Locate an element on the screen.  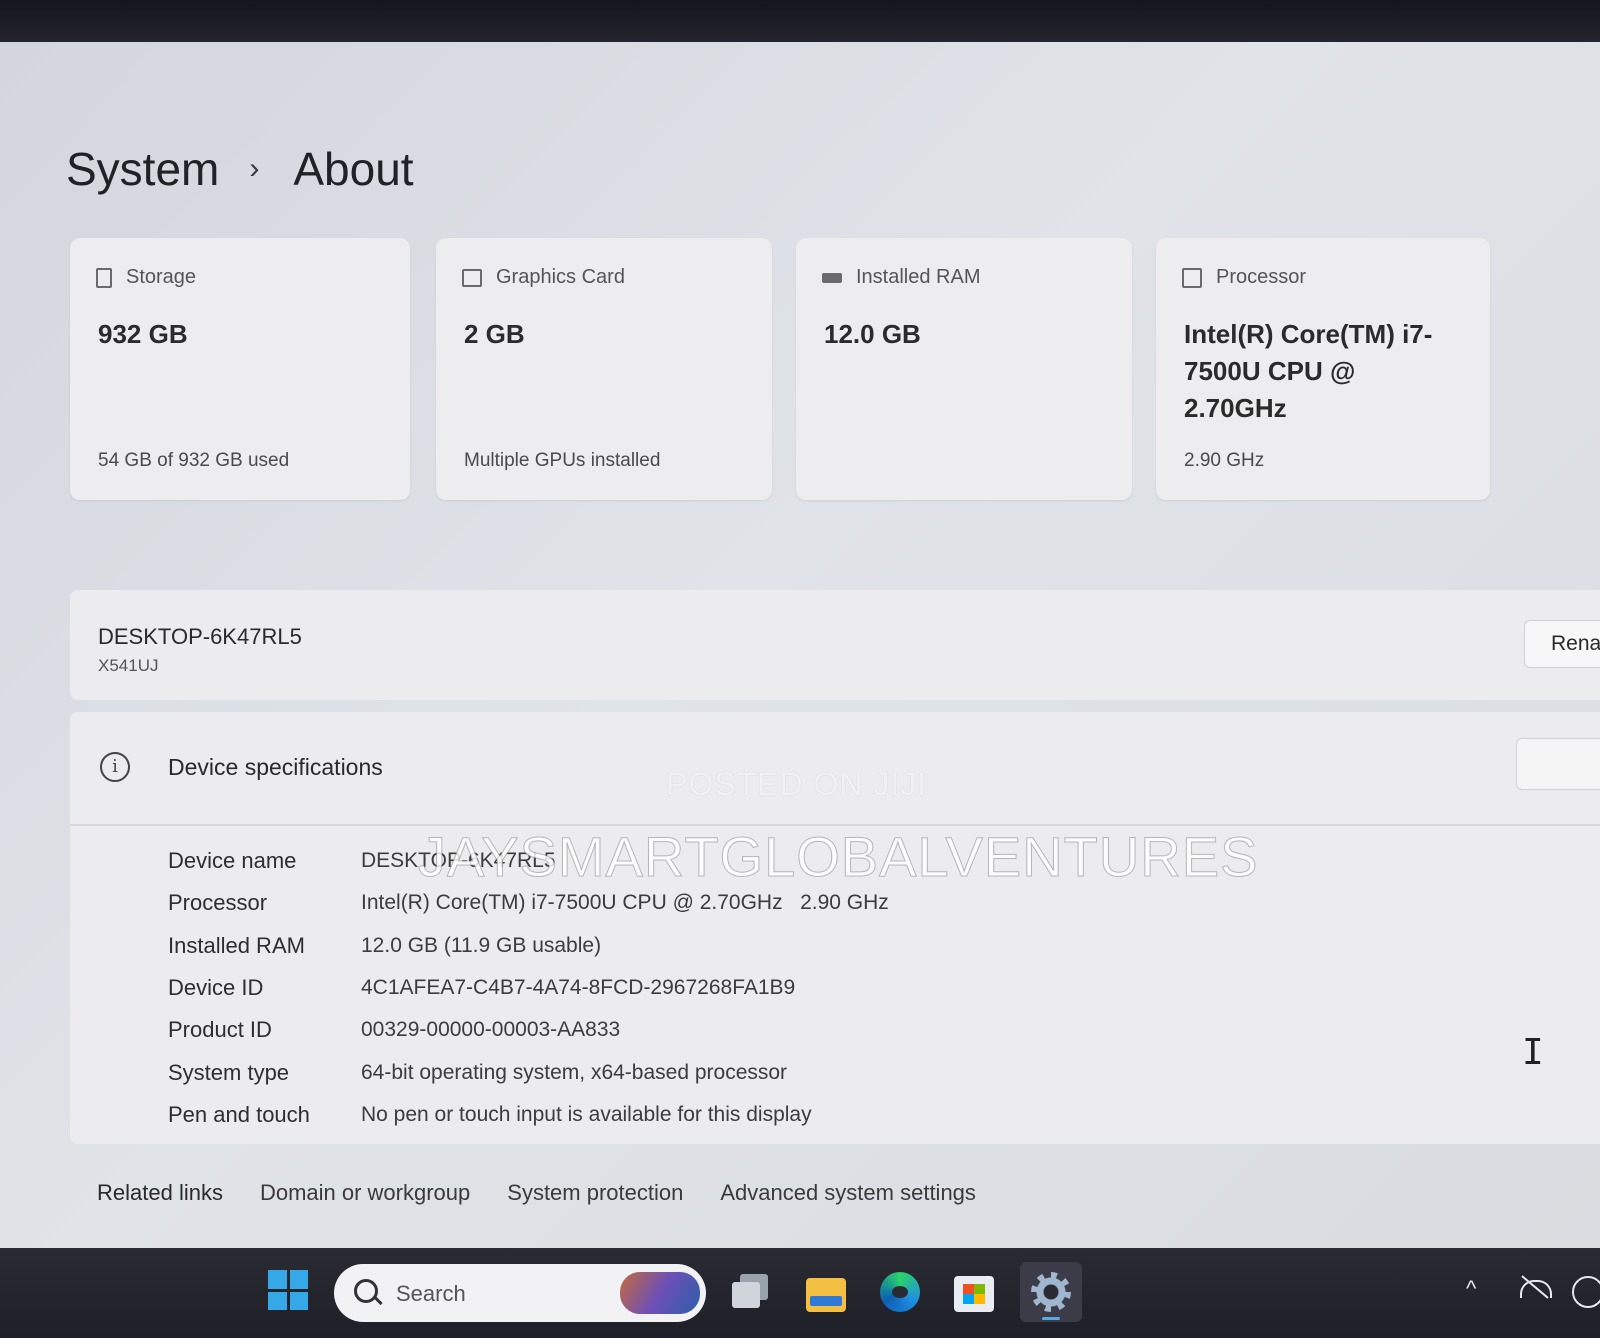
spec-key: Device ID is located at coordinates (216, 988).